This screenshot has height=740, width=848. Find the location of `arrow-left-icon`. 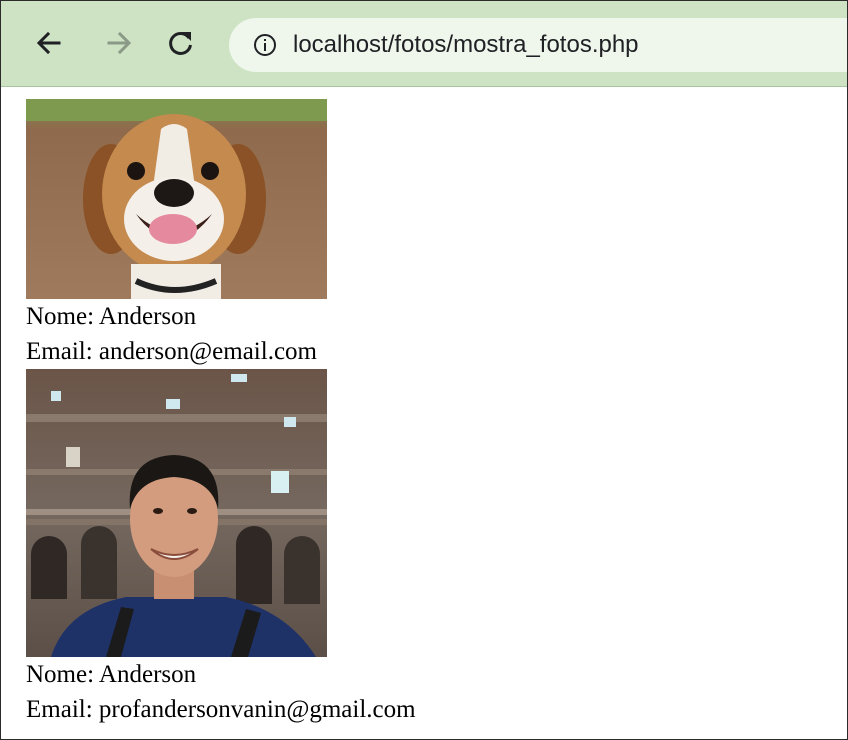

arrow-left-icon is located at coordinates (48, 43).